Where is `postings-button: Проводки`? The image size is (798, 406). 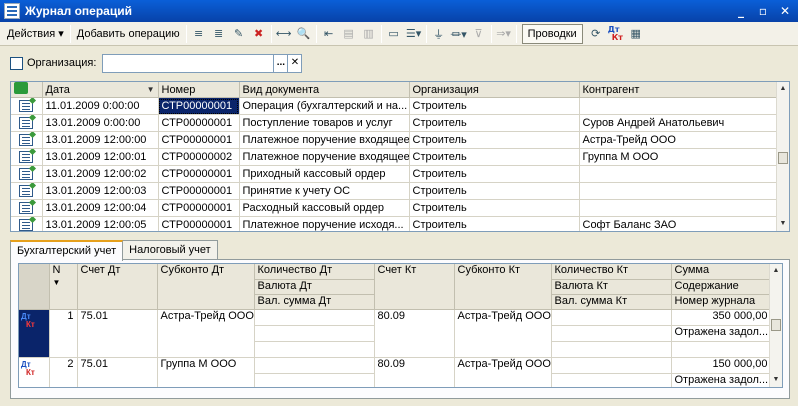 postings-button: Проводки is located at coordinates (552, 33).